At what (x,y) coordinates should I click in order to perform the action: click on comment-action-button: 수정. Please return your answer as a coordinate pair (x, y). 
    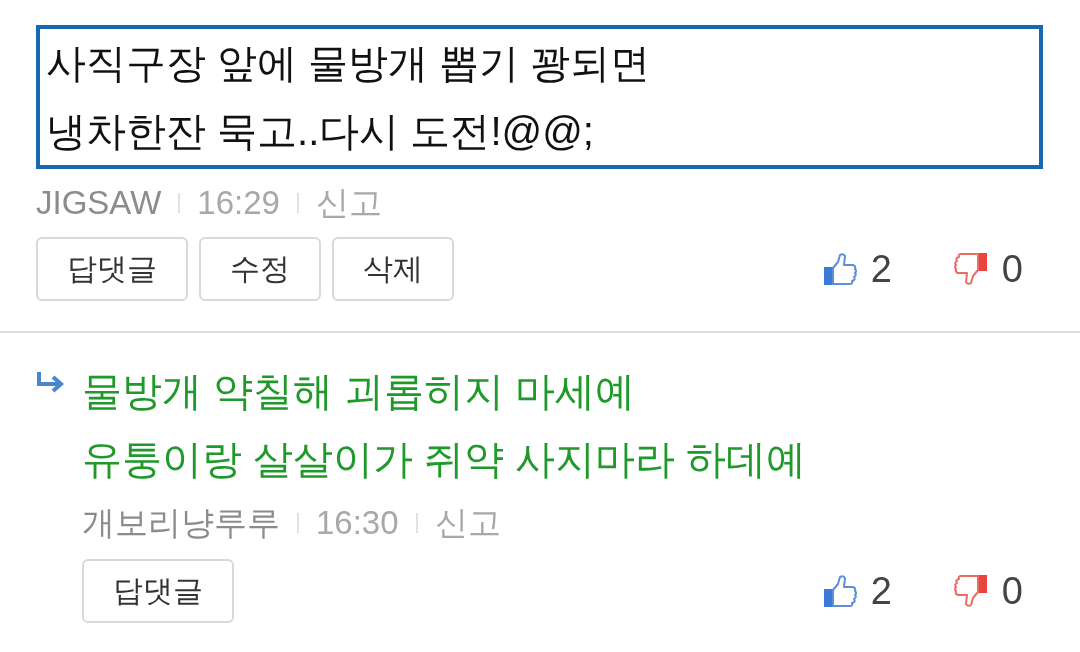
    Looking at the image, I should click on (260, 269).